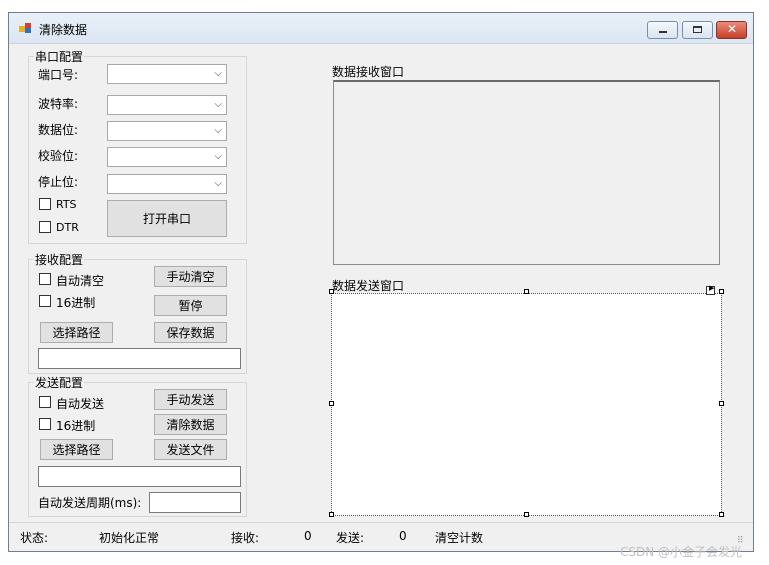  What do you see at coordinates (190, 332) in the screenshot?
I see `save-data-button: 保存数据` at bounding box center [190, 332].